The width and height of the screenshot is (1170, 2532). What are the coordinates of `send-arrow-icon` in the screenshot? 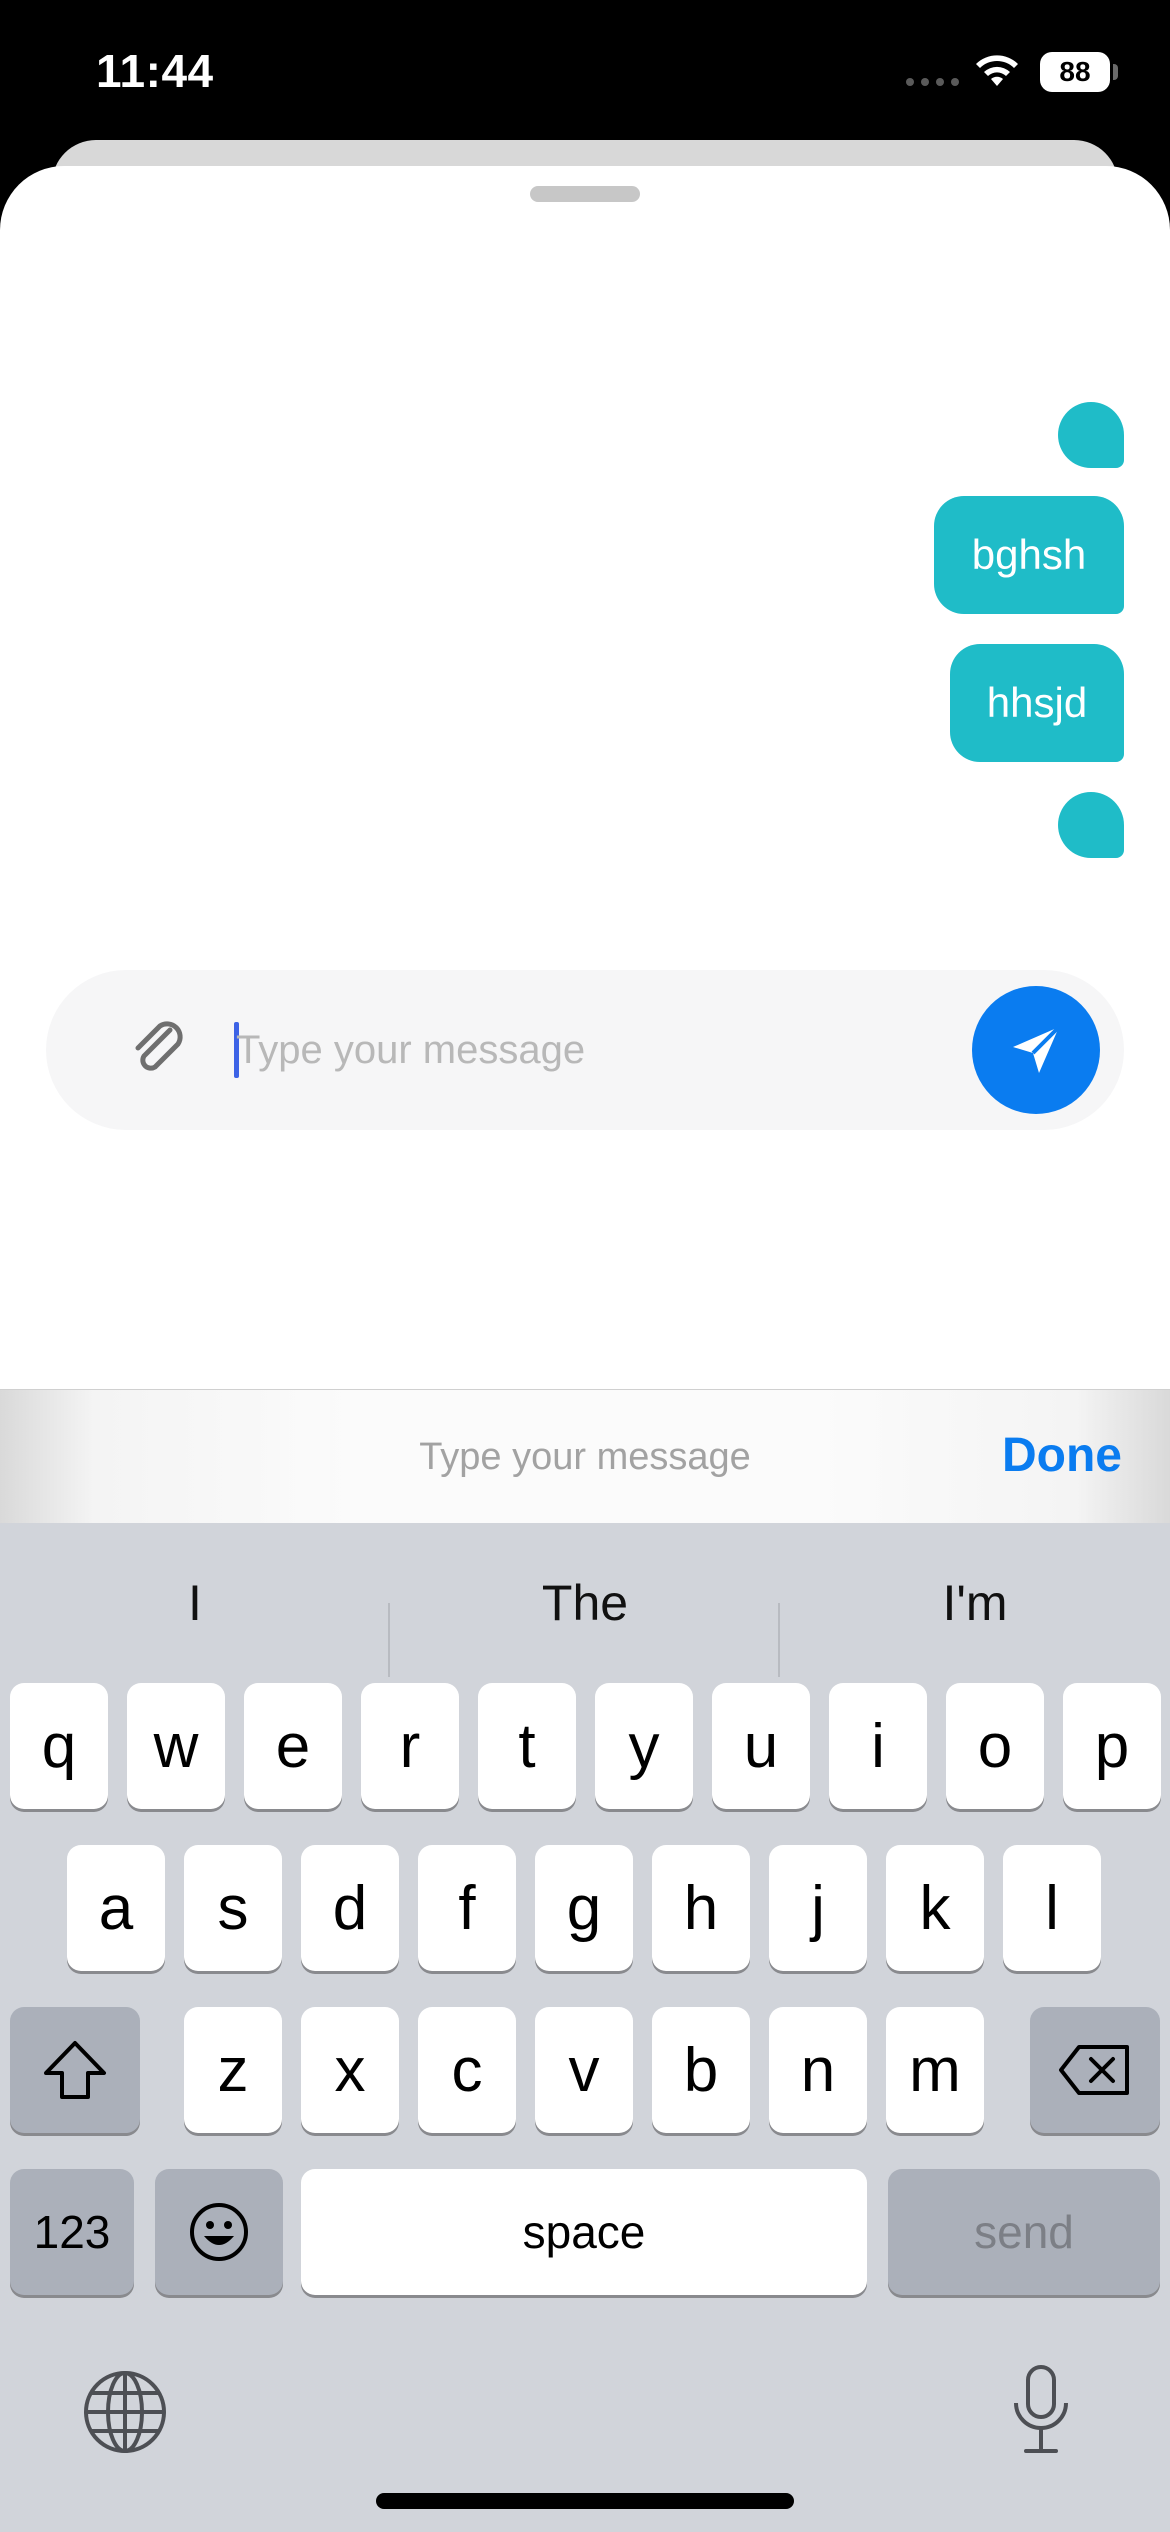 It's located at (1037, 1049).